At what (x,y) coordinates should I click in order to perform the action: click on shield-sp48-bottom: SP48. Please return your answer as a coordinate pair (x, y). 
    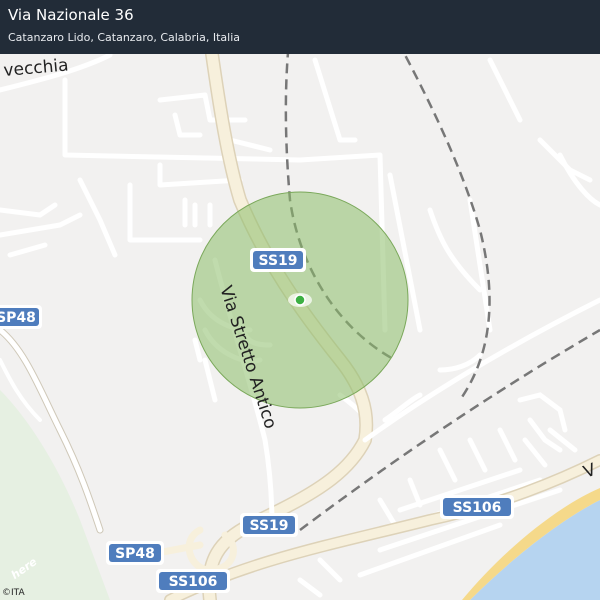
    Looking at the image, I should click on (135, 553).